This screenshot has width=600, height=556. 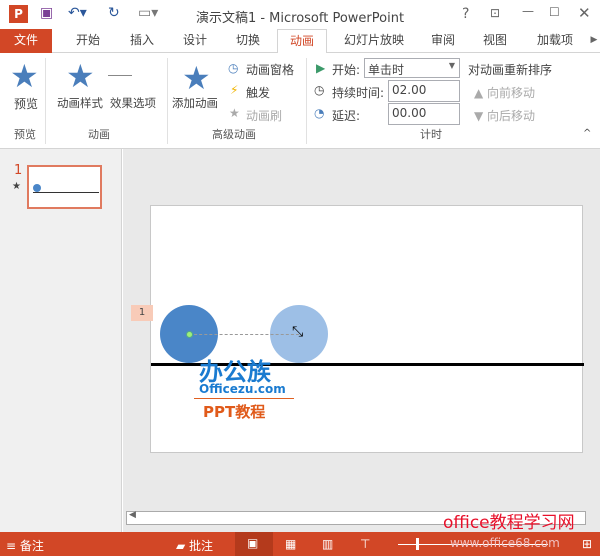 What do you see at coordinates (412, 68) in the screenshot?
I see `start-select: 单击时 ▼` at bounding box center [412, 68].